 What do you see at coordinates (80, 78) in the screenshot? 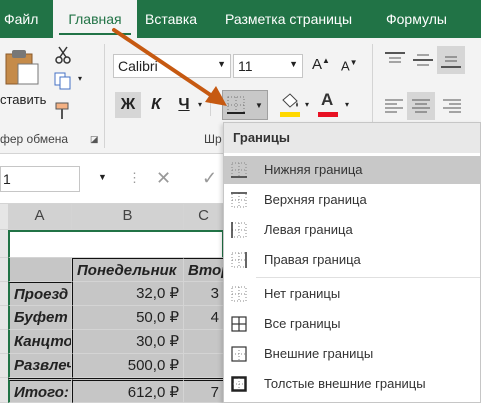
I see `copy-dropdown-icon: ▾` at bounding box center [80, 78].